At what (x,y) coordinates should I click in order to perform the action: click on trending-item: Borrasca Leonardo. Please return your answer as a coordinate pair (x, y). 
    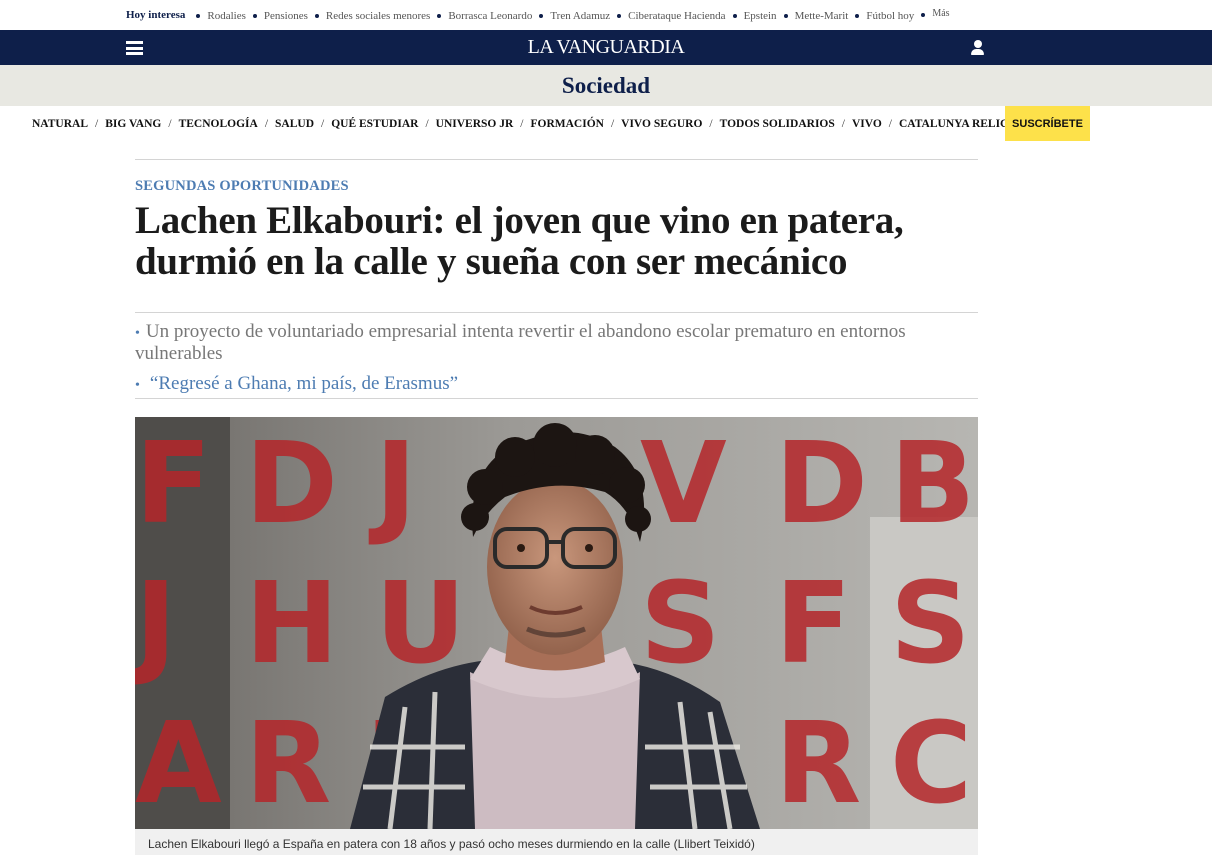
    Looking at the image, I should click on (490, 16).